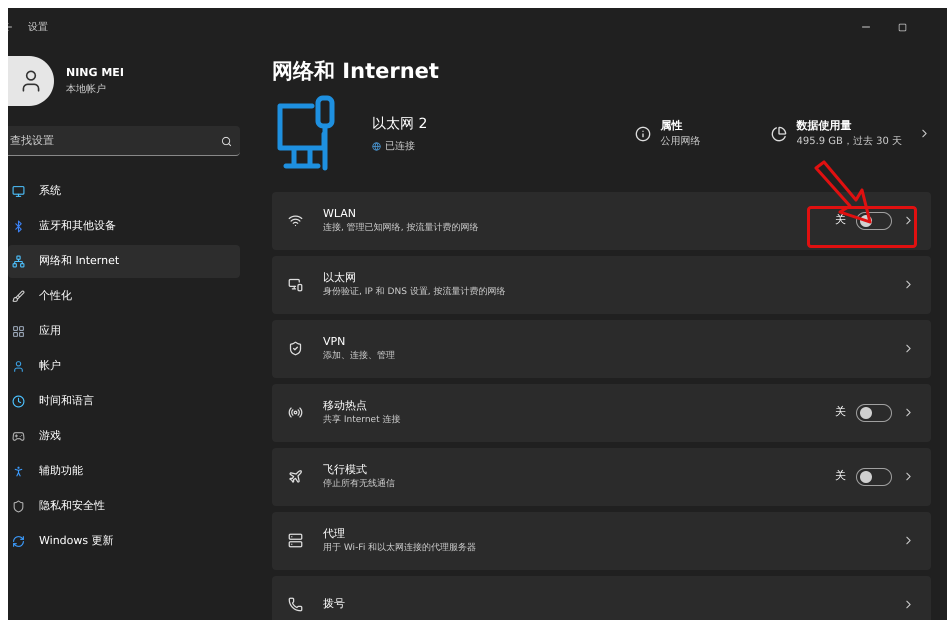 This screenshot has height=631, width=947. Describe the element at coordinates (124, 261) in the screenshot. I see `sidebar-item: 网络和 Internet` at that location.